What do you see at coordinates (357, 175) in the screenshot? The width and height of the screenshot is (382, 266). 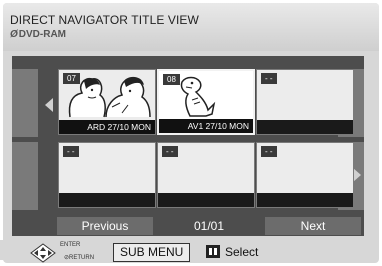 I see `scroll-right-arrow-icon` at bounding box center [357, 175].